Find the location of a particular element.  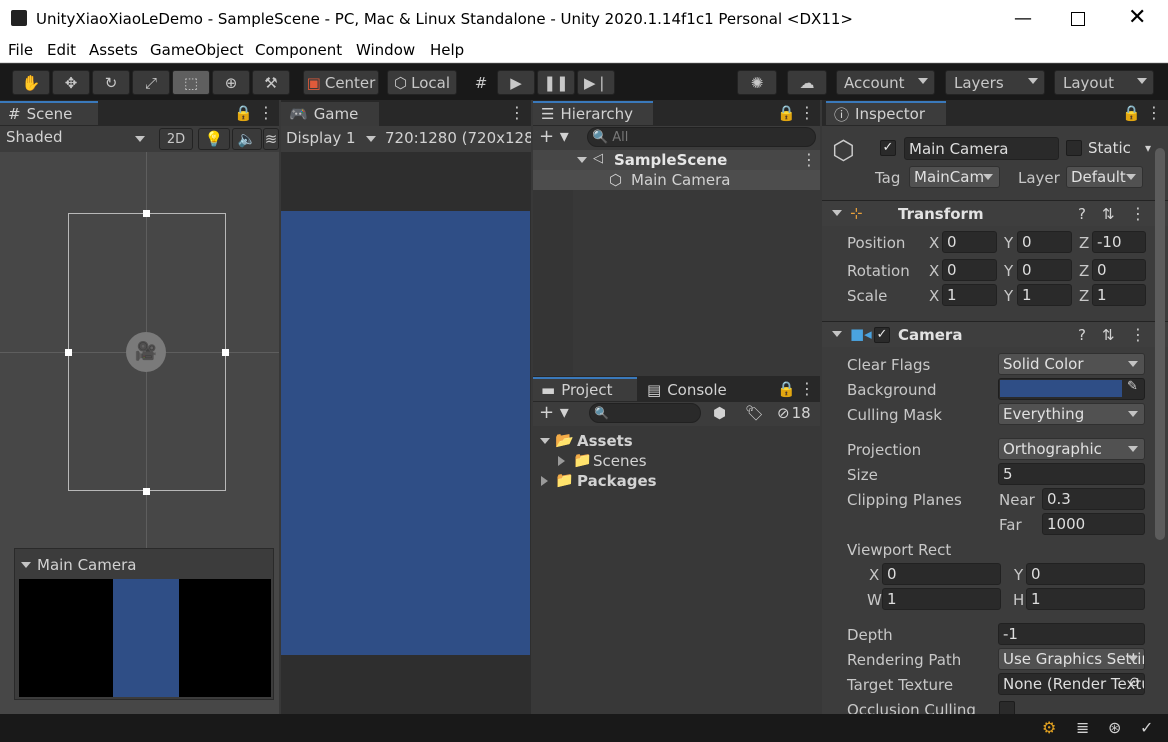

size-field: 5 is located at coordinates (1071, 474).